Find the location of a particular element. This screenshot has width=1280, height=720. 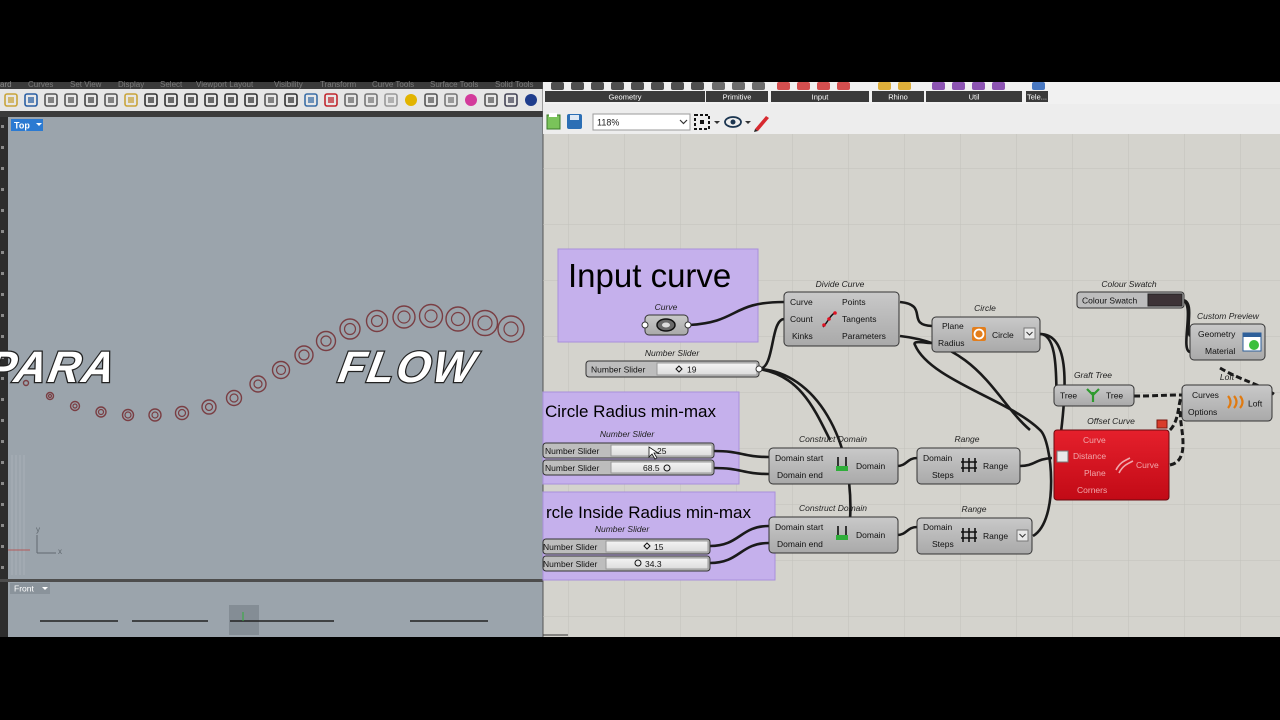

axis-x-label: x is located at coordinates (60, 551).